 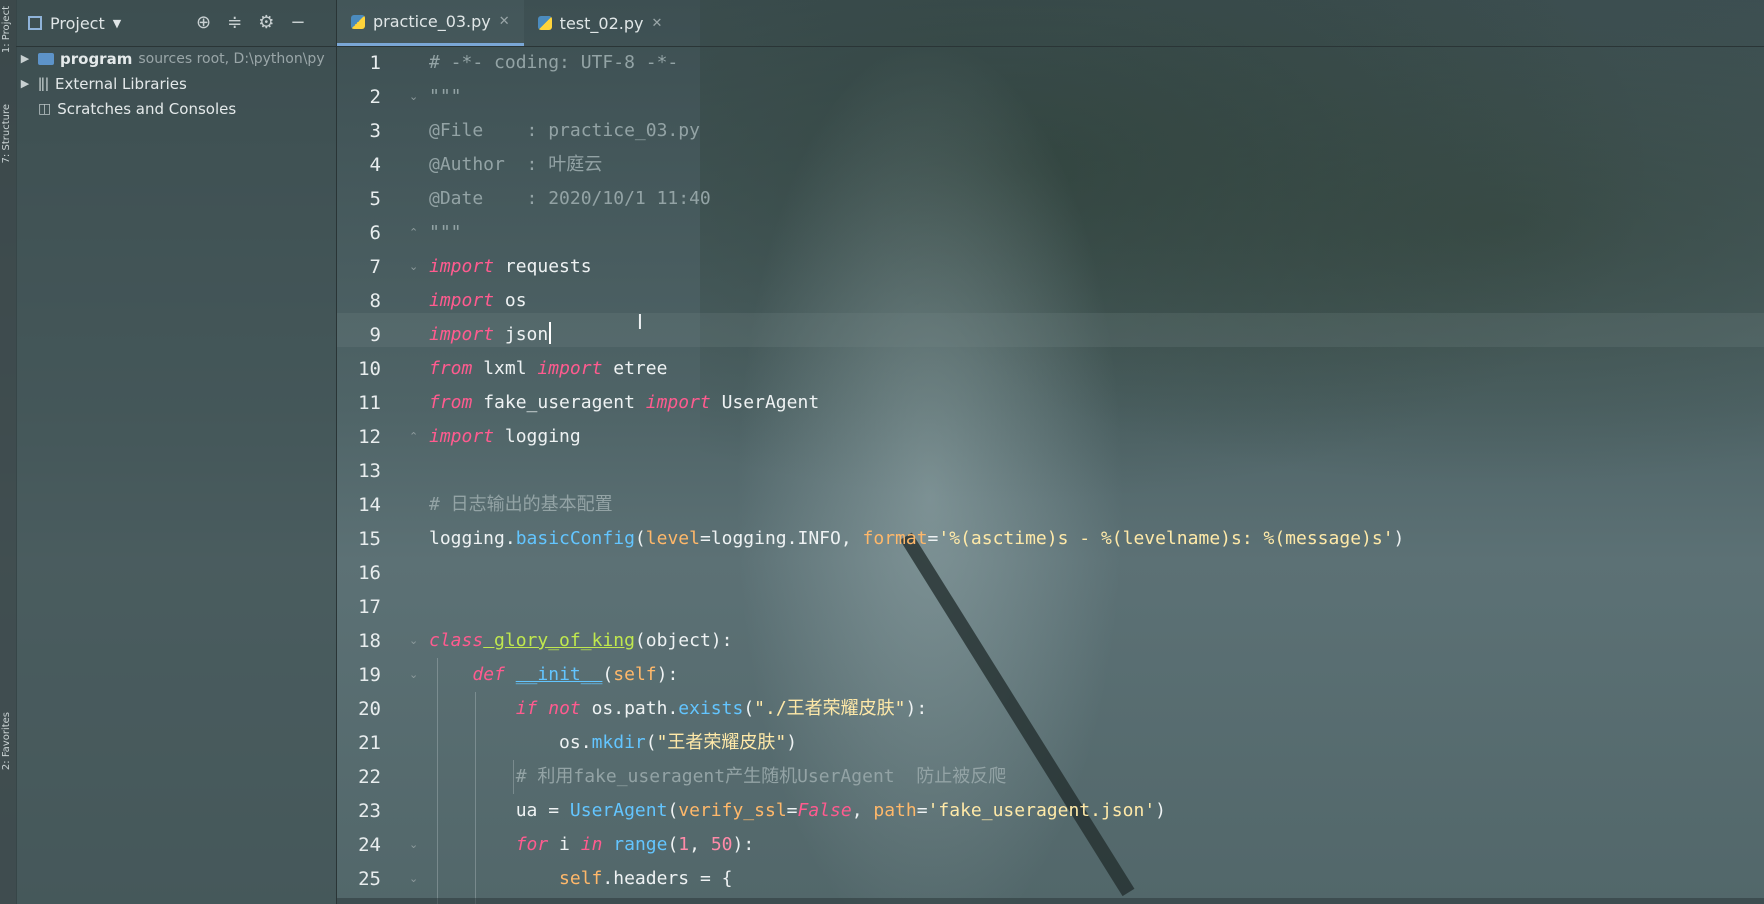 I want to click on code-line: # -*- coding: UTF-8 -*-, so click(x=553, y=63).